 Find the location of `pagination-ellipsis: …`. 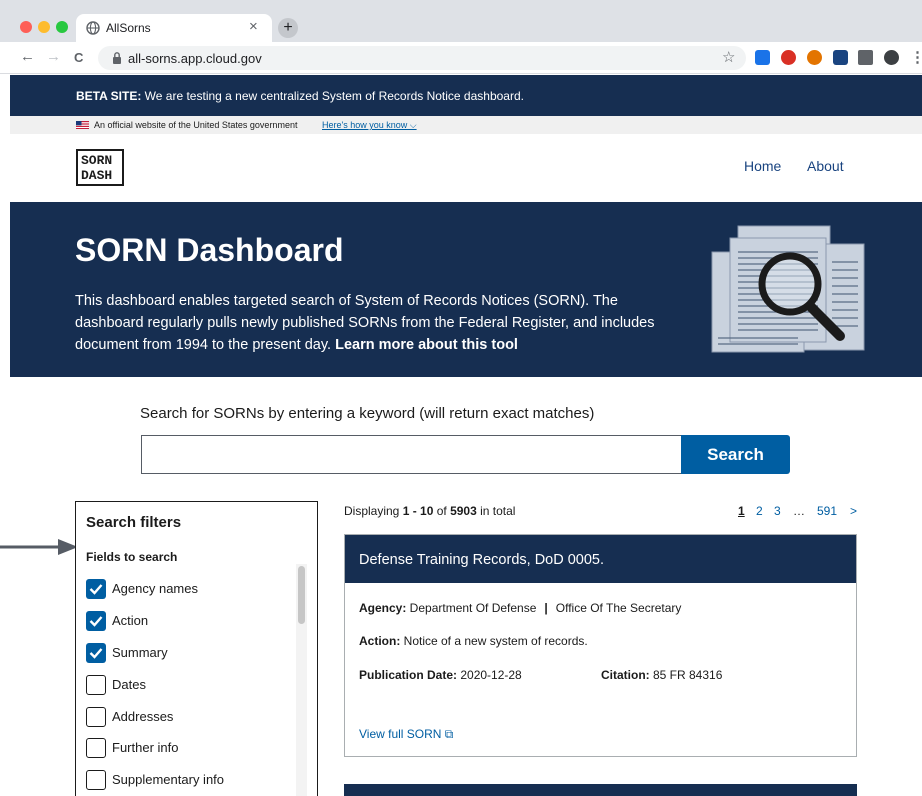

pagination-ellipsis: … is located at coordinates (799, 511).